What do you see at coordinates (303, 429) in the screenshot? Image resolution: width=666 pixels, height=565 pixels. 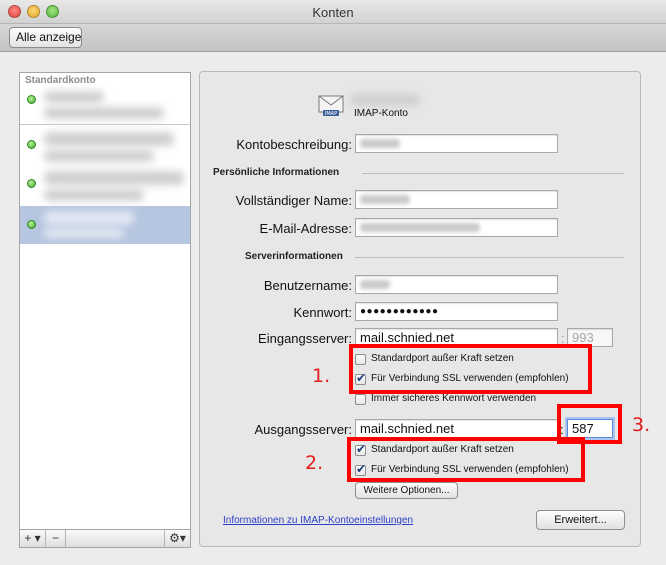 I see `outgoing-server-label: Ausgangsserver:` at bounding box center [303, 429].